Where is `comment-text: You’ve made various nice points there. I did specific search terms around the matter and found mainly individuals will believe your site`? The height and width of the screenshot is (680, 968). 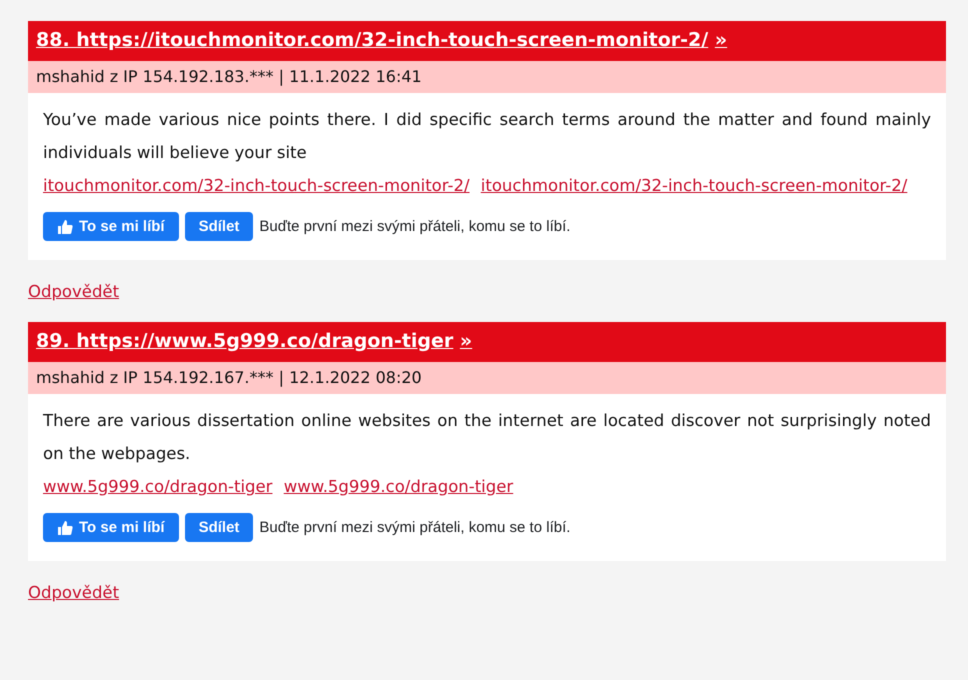
comment-text: You’ve made various nice points there. I did specific search terms around the matter and found mainly individuals will believe your site is located at coordinates (487, 136).